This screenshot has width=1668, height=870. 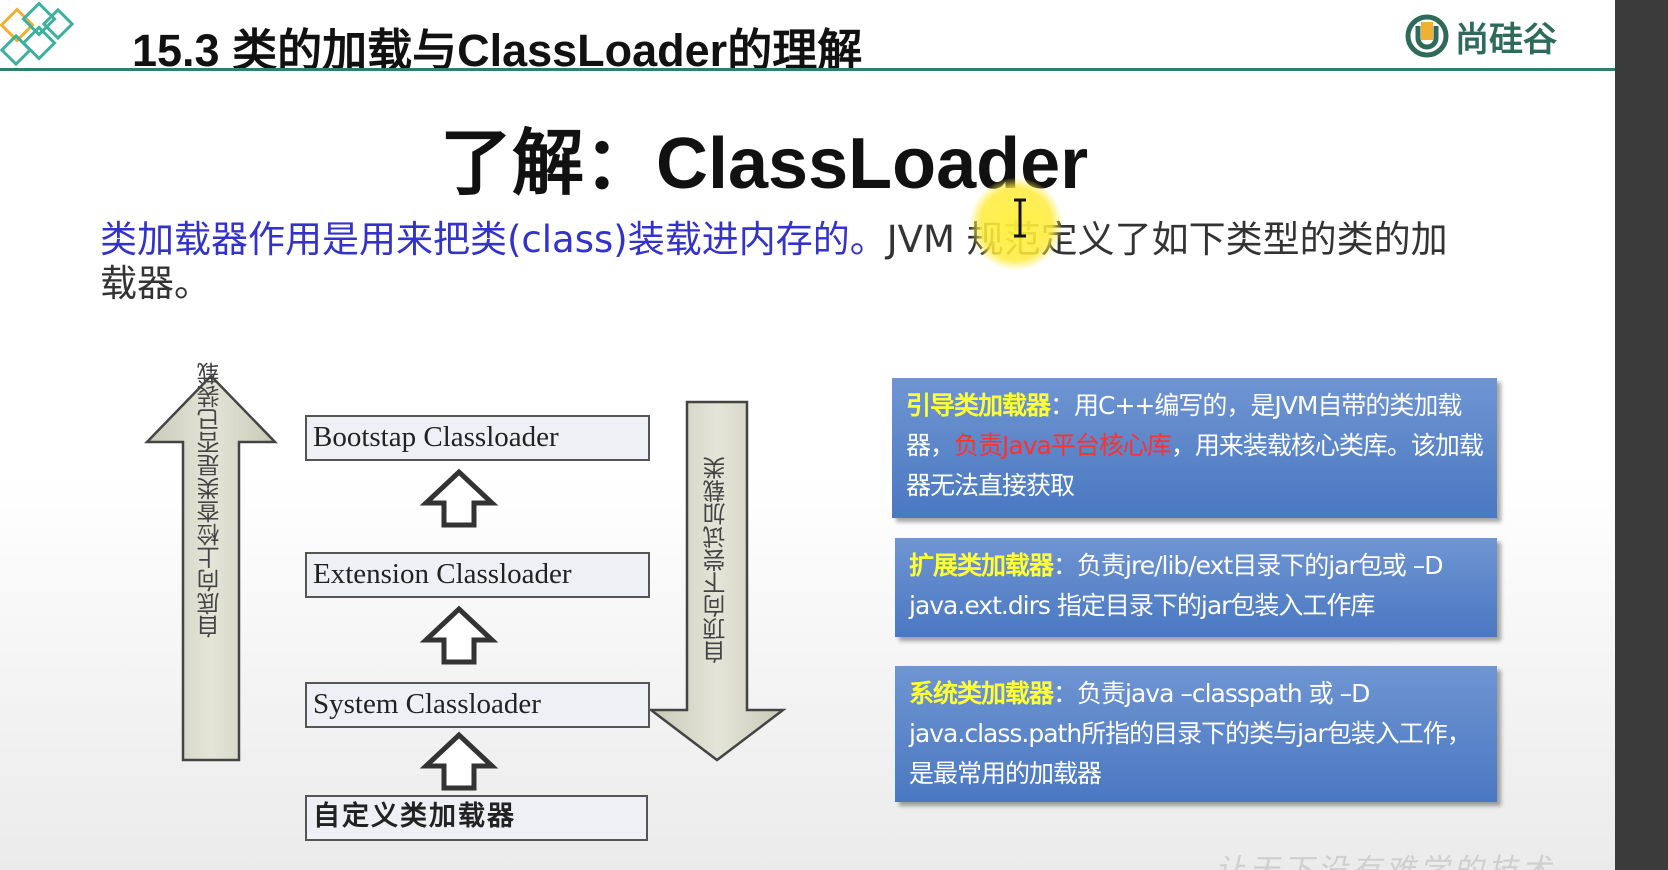 What do you see at coordinates (1641, 435) in the screenshot?
I see `right-scrollbar-area` at bounding box center [1641, 435].